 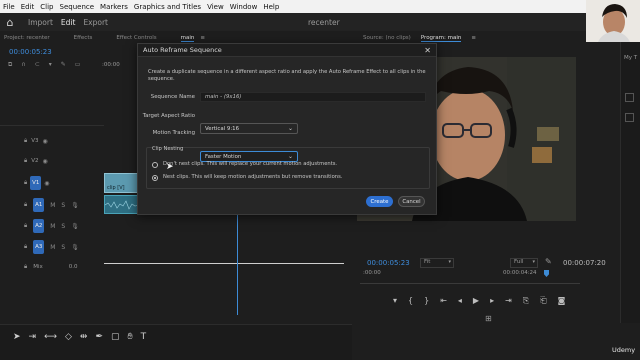 What do you see at coordinates (50, 65) in the screenshot?
I see `marker-icon: ▾` at bounding box center [50, 65].